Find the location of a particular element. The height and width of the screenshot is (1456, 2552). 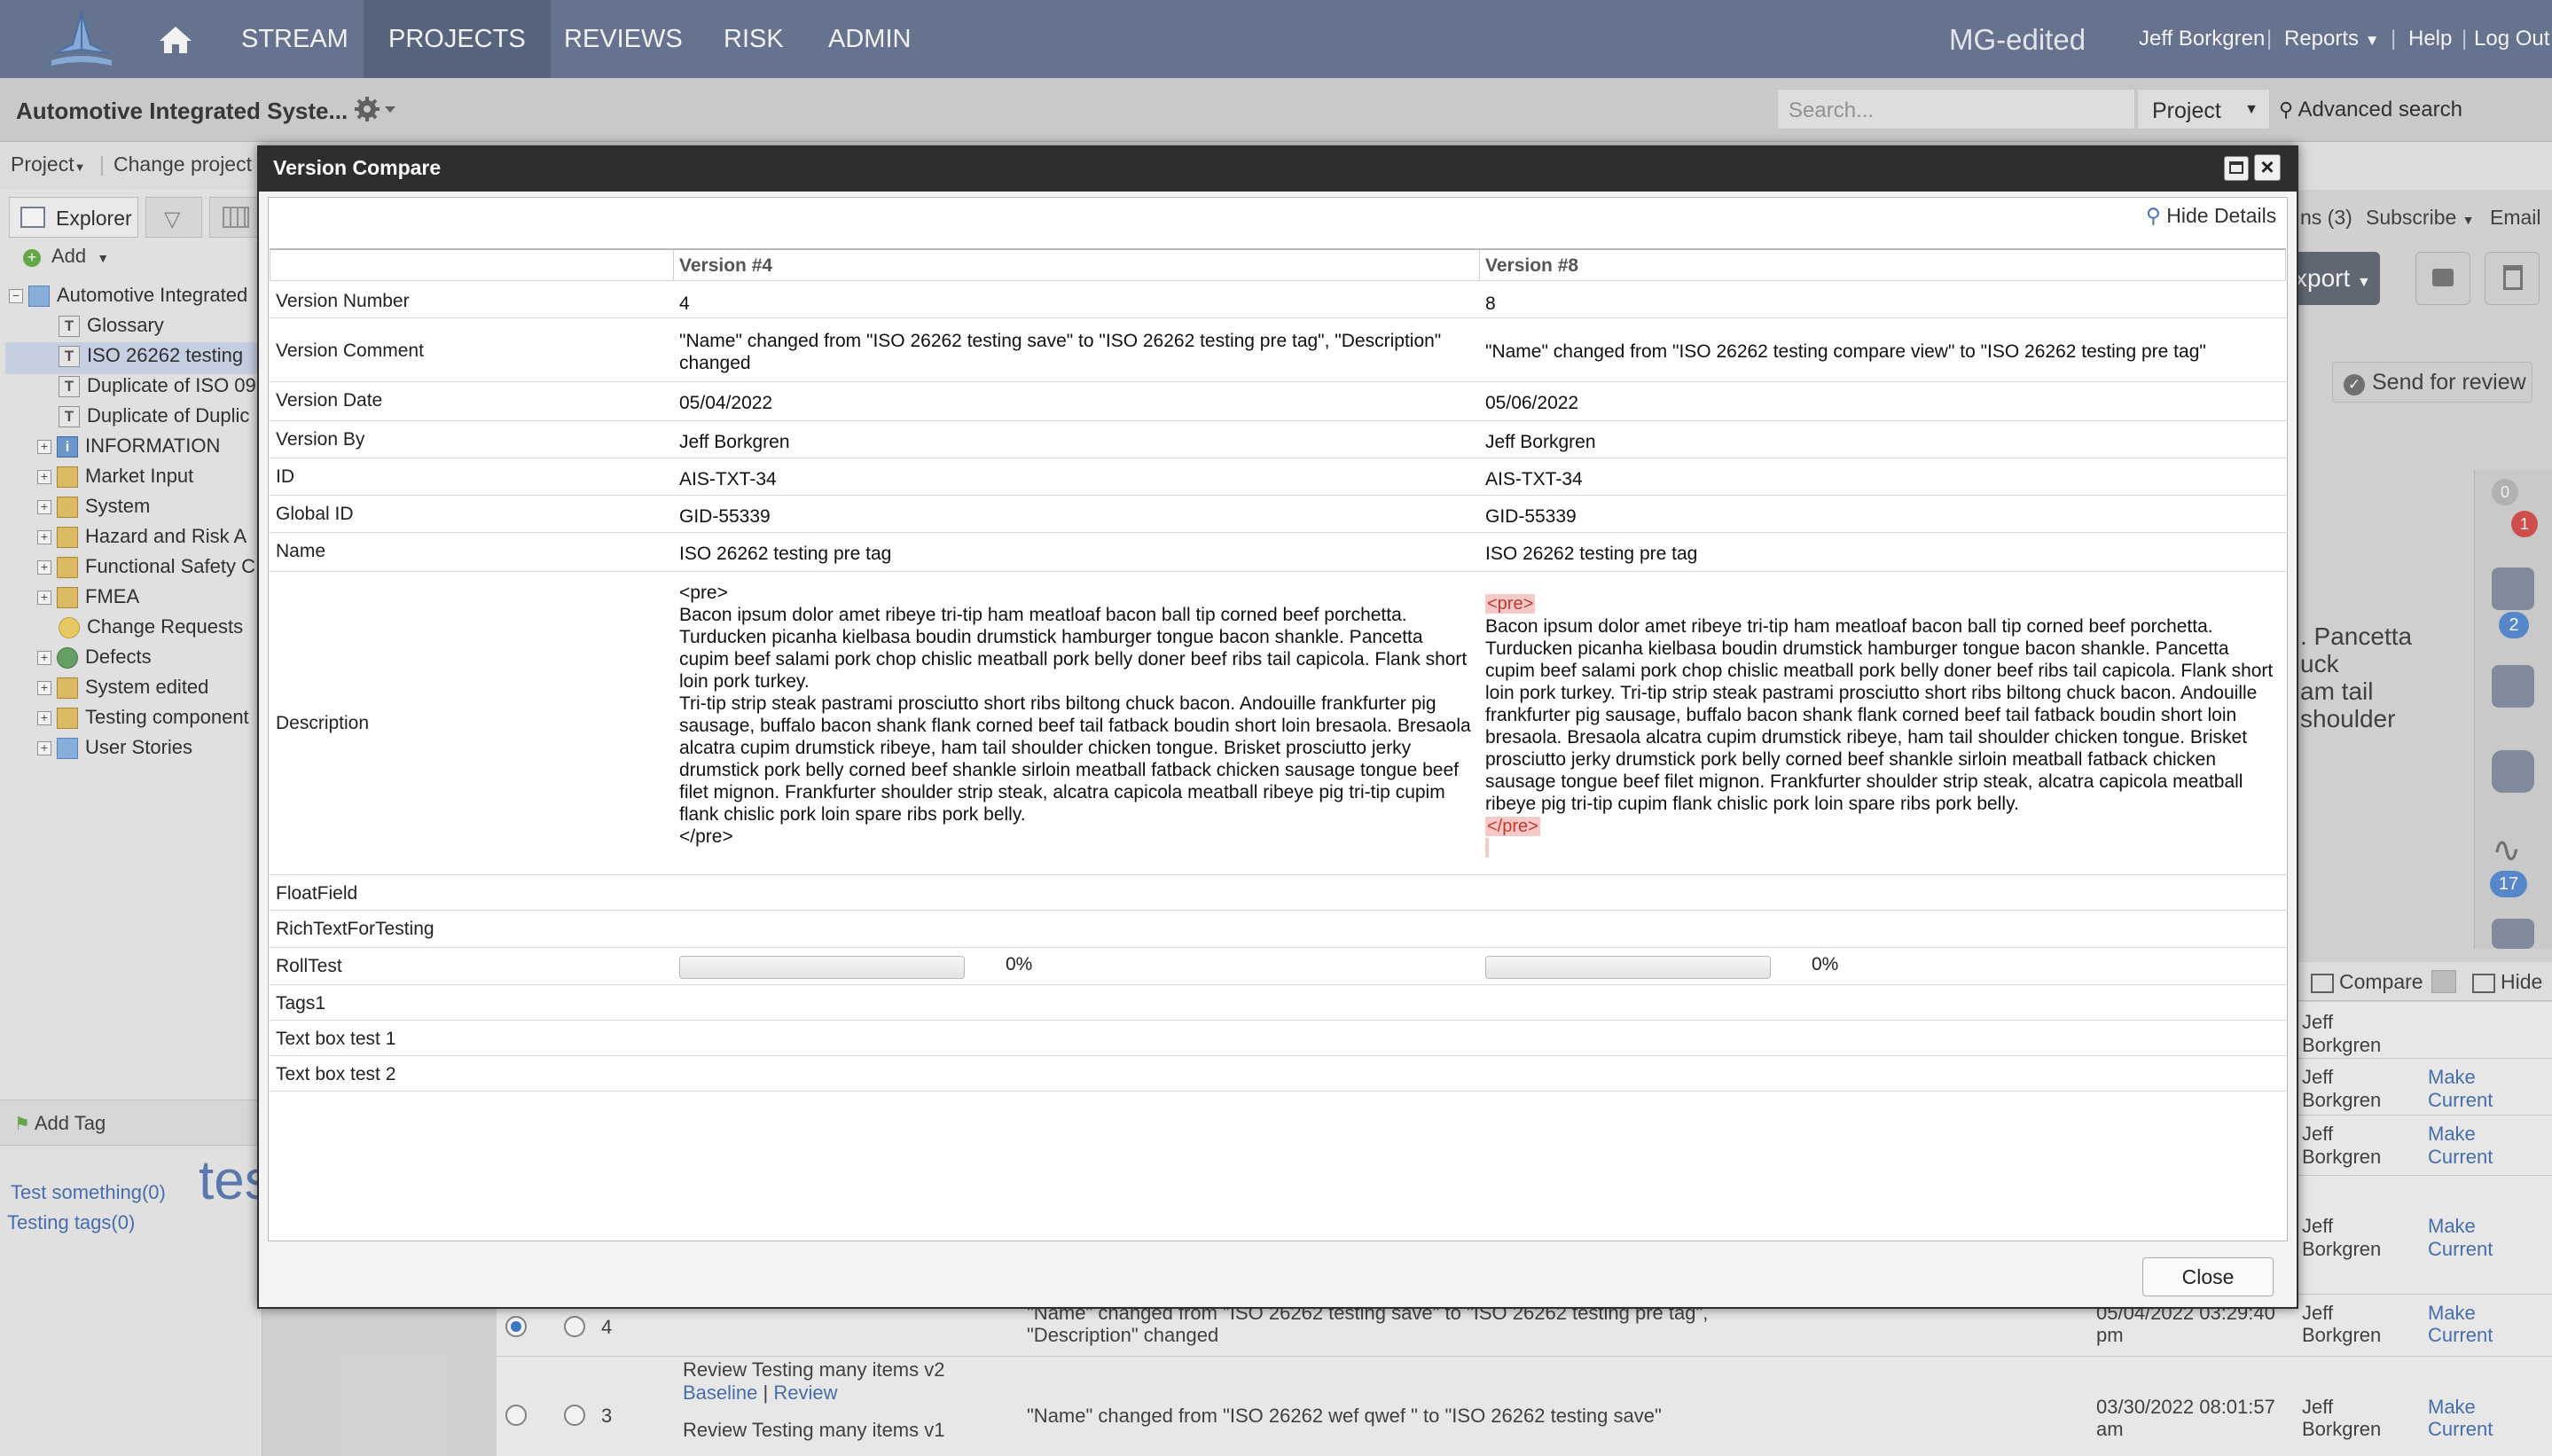

value-v4: AIS-TXT-34 is located at coordinates (728, 479).